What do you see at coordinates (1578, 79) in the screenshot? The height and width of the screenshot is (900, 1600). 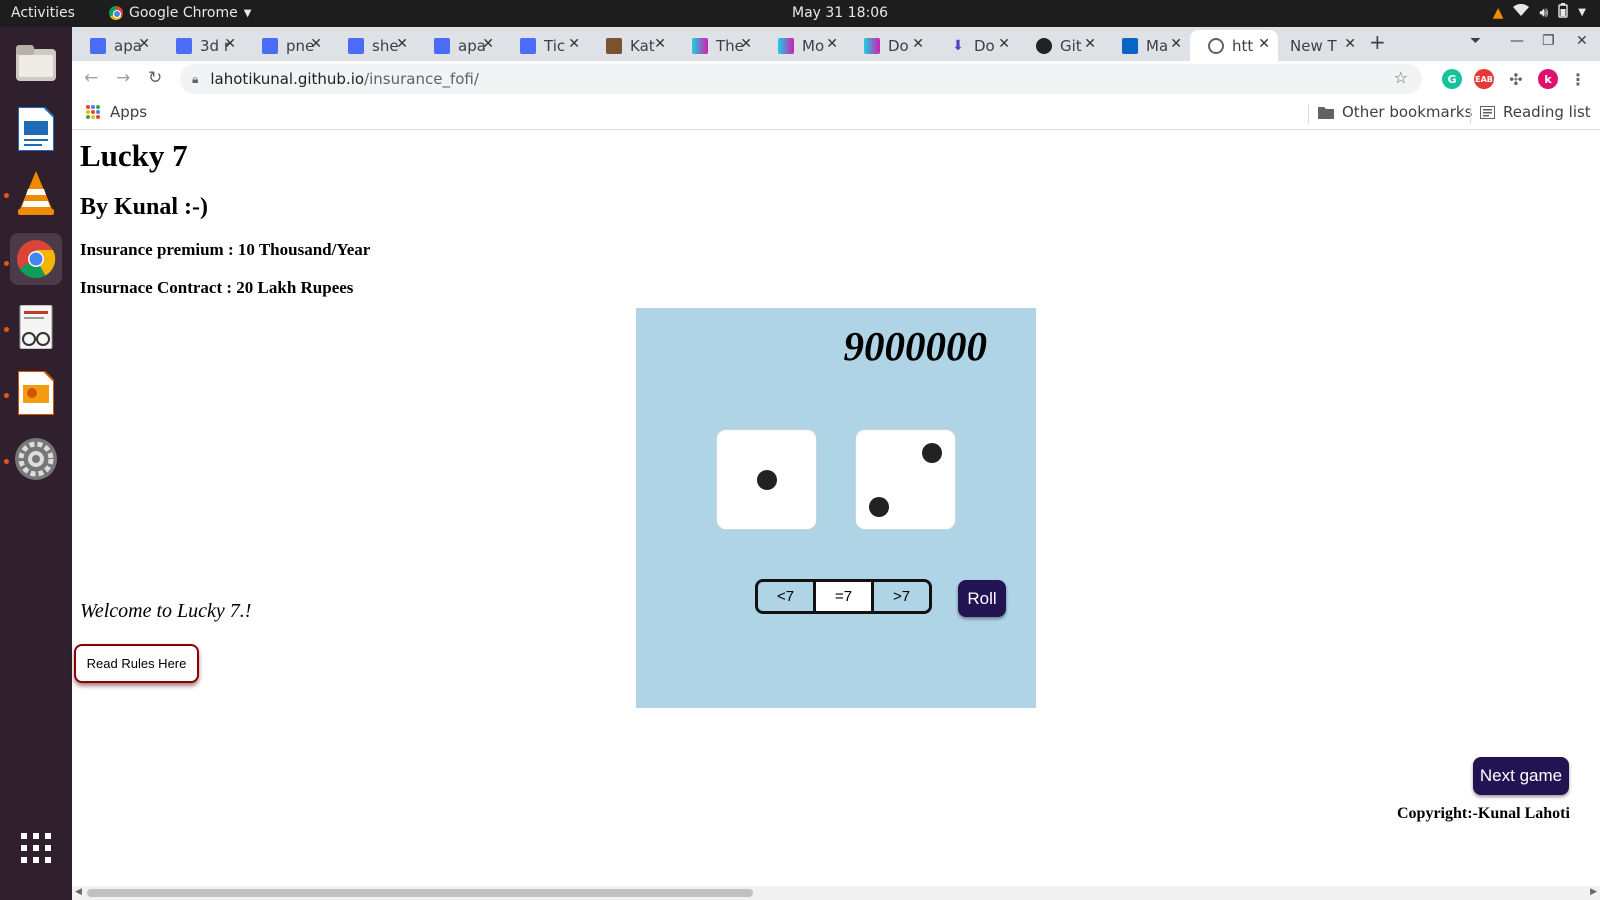 I see `menu-kebab-icon: ⋮` at bounding box center [1578, 79].